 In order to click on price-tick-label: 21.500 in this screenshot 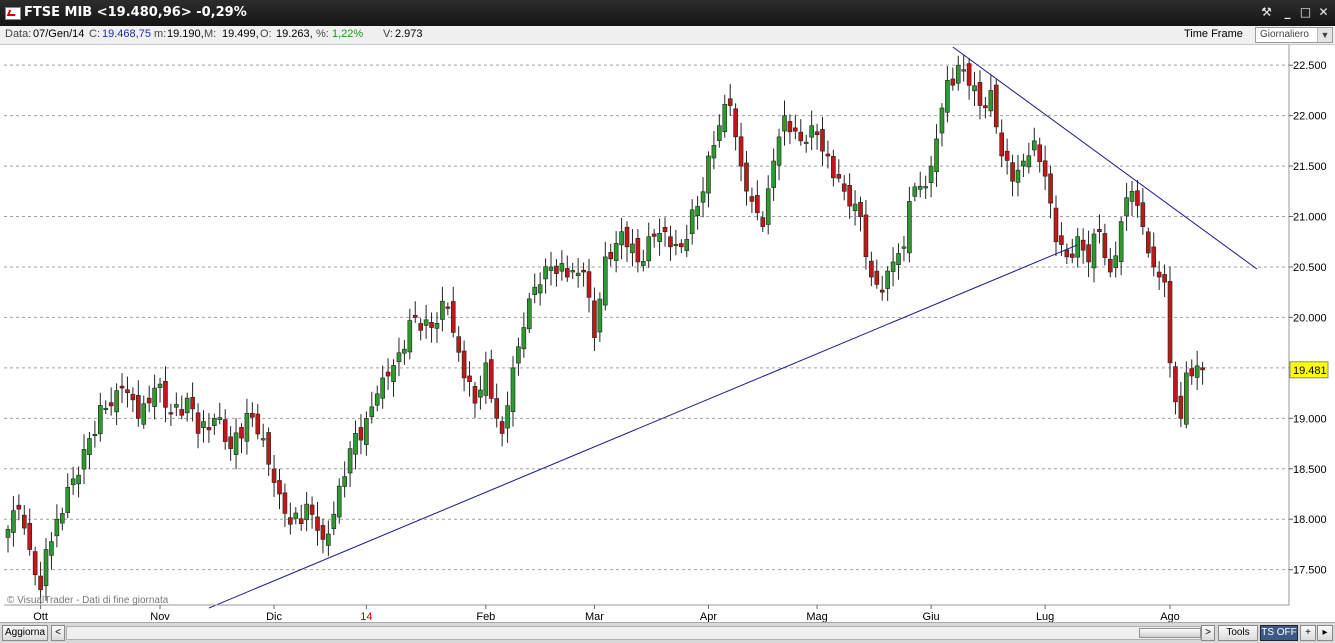, I will do `click(1310, 167)`.